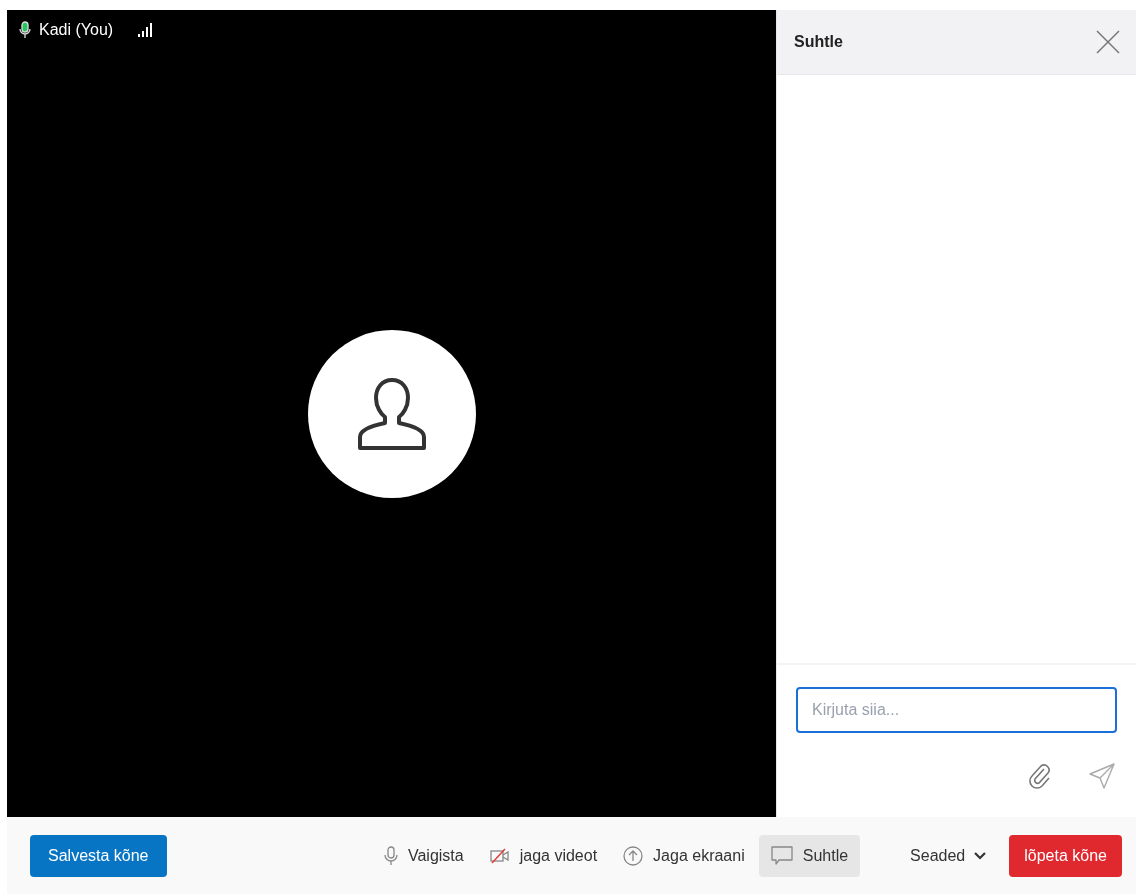 The image size is (1136, 894). I want to click on toolbar-button: Suhtle, so click(809, 855).